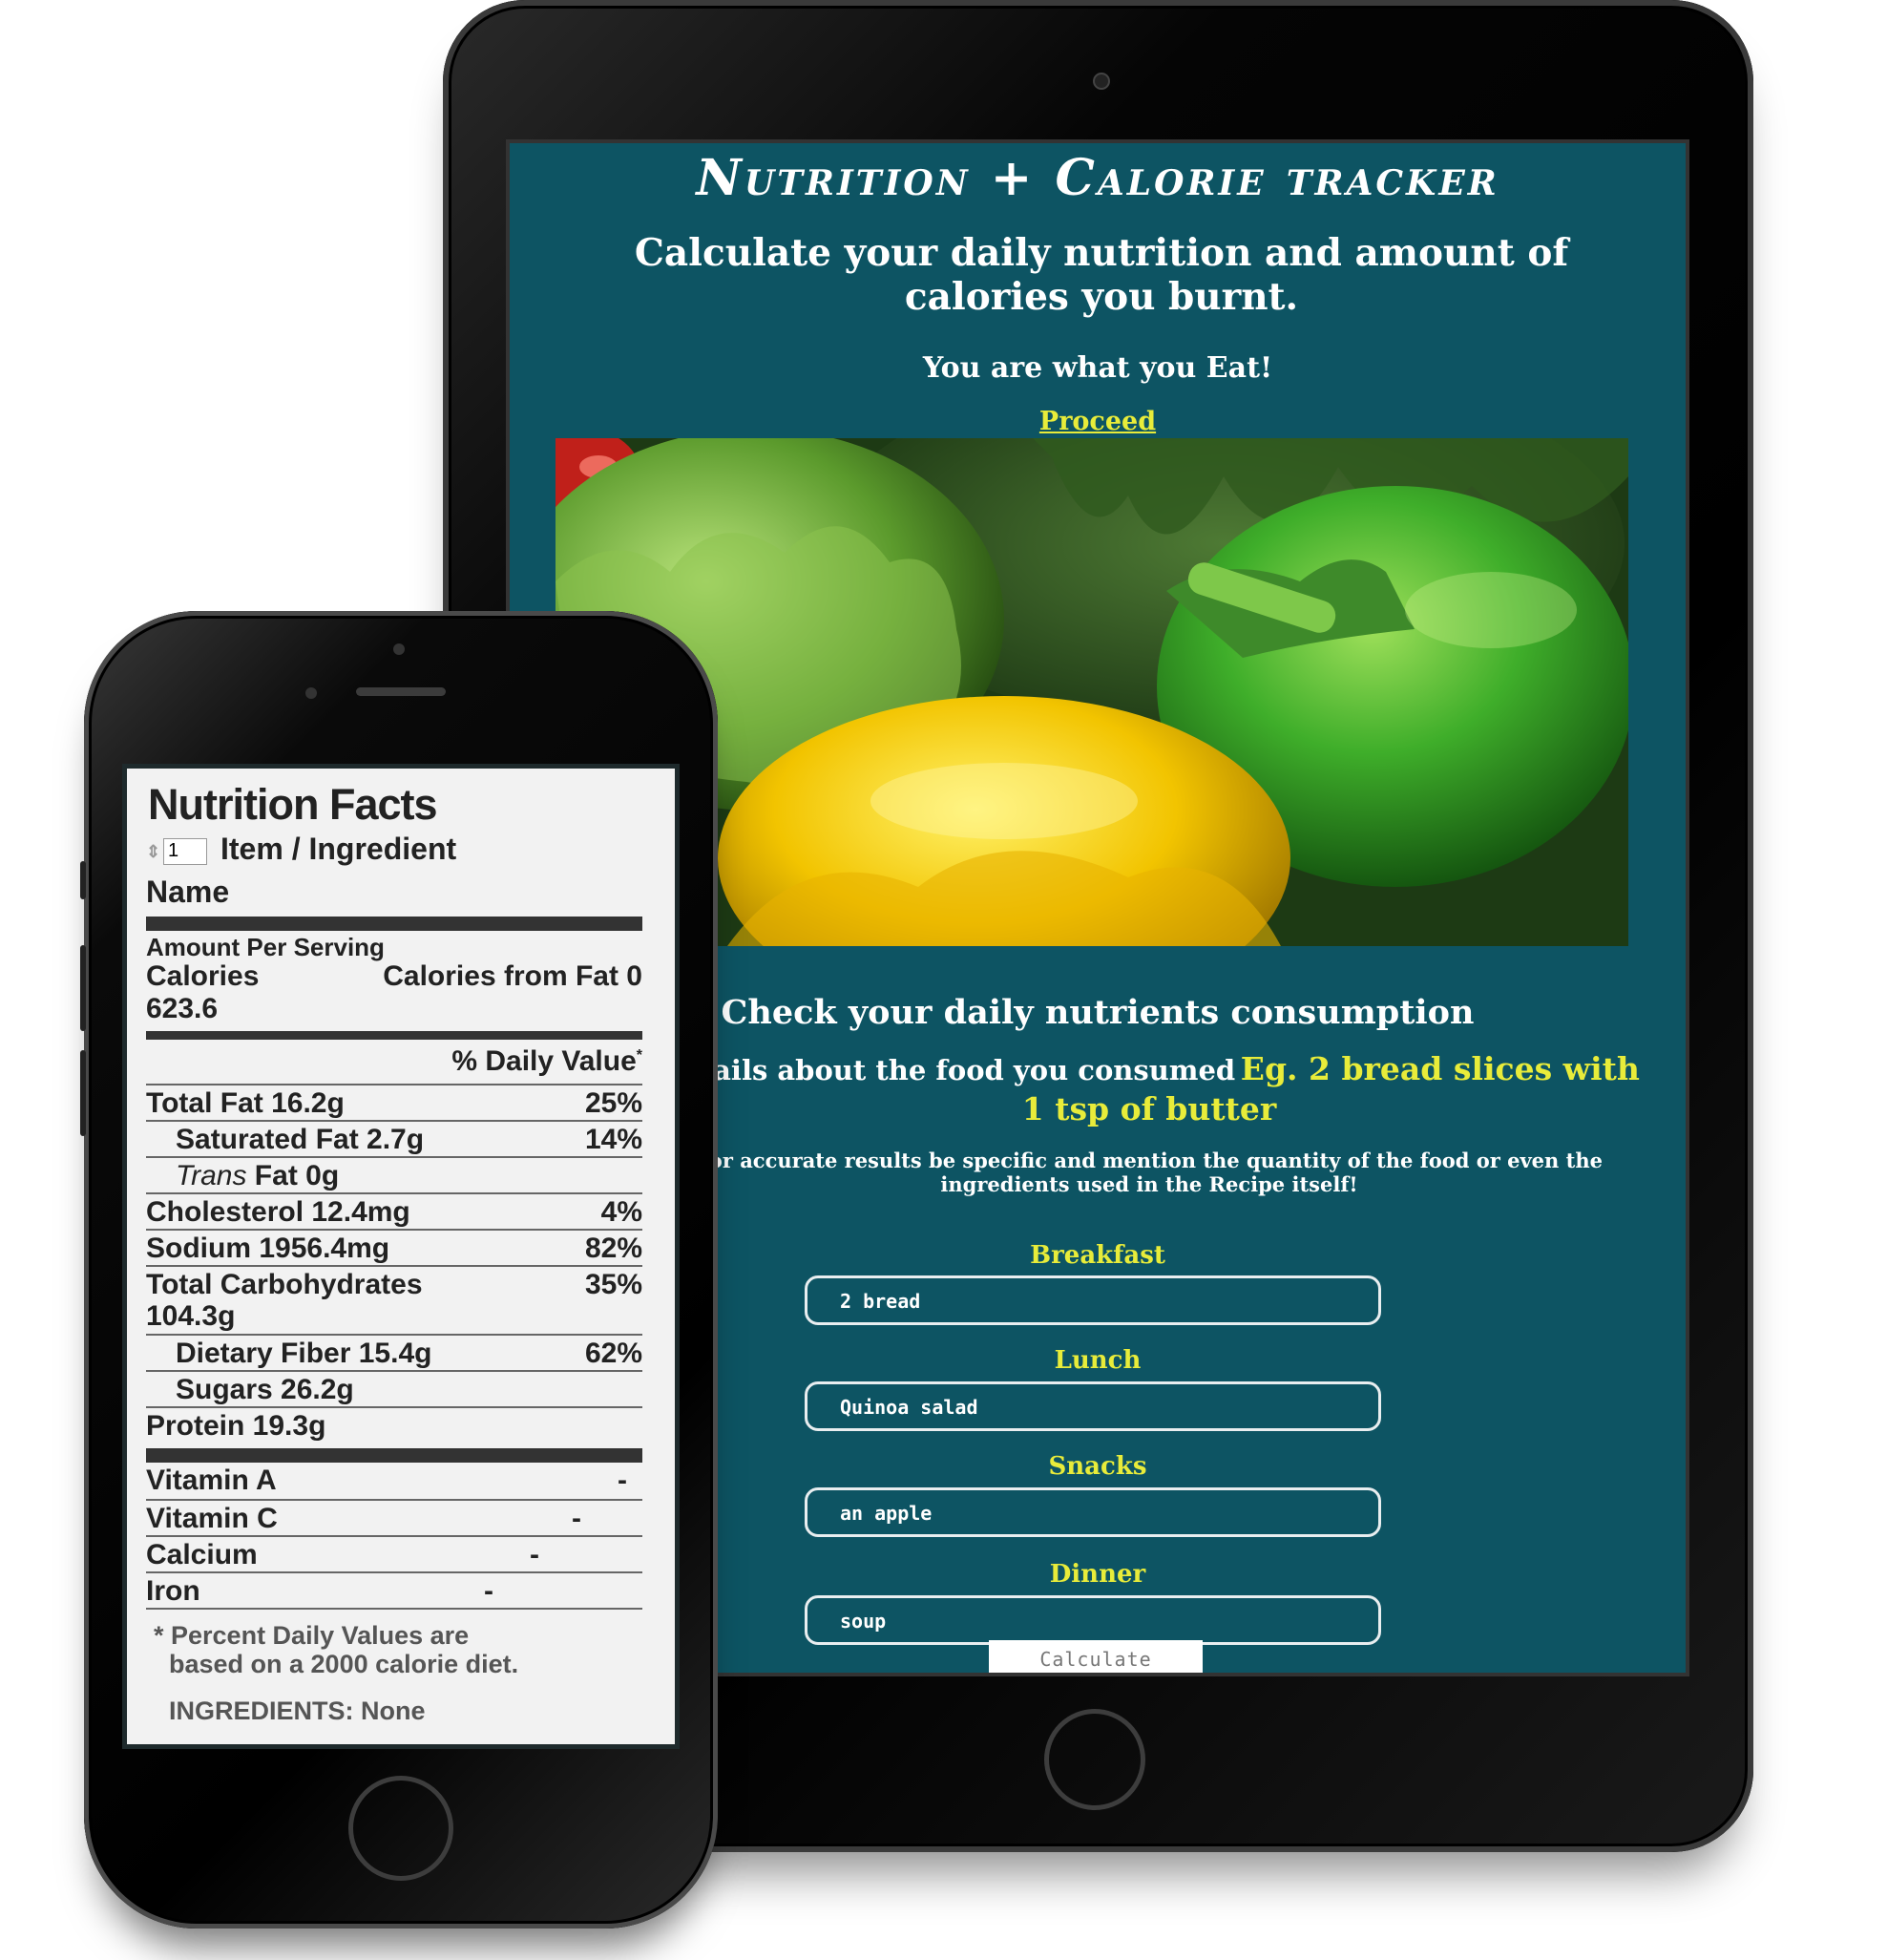  I want to click on nutrient-label: Saturated Fat 2.7g, so click(301, 1139).